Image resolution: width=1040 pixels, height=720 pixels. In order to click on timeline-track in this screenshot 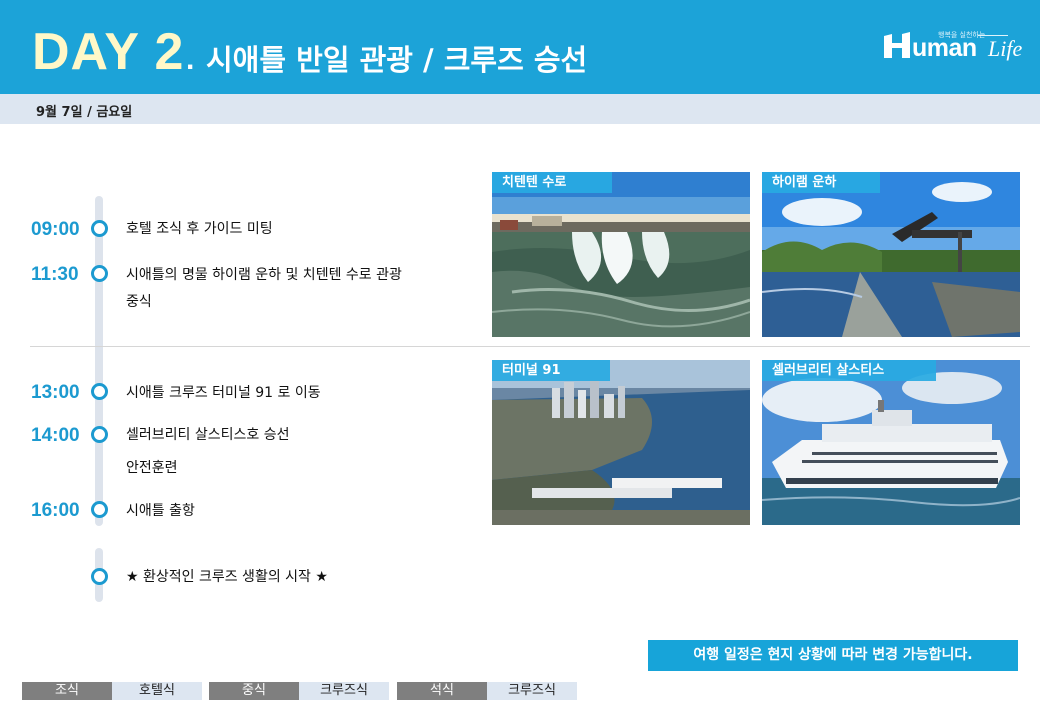, I will do `click(99, 361)`.